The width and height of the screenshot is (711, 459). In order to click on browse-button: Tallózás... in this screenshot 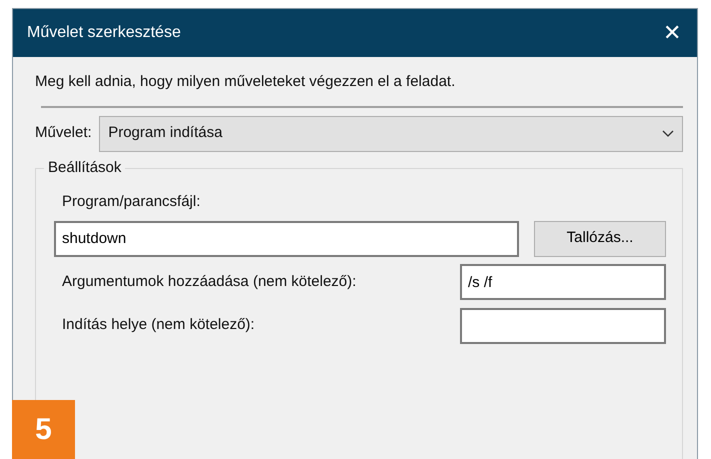, I will do `click(600, 238)`.